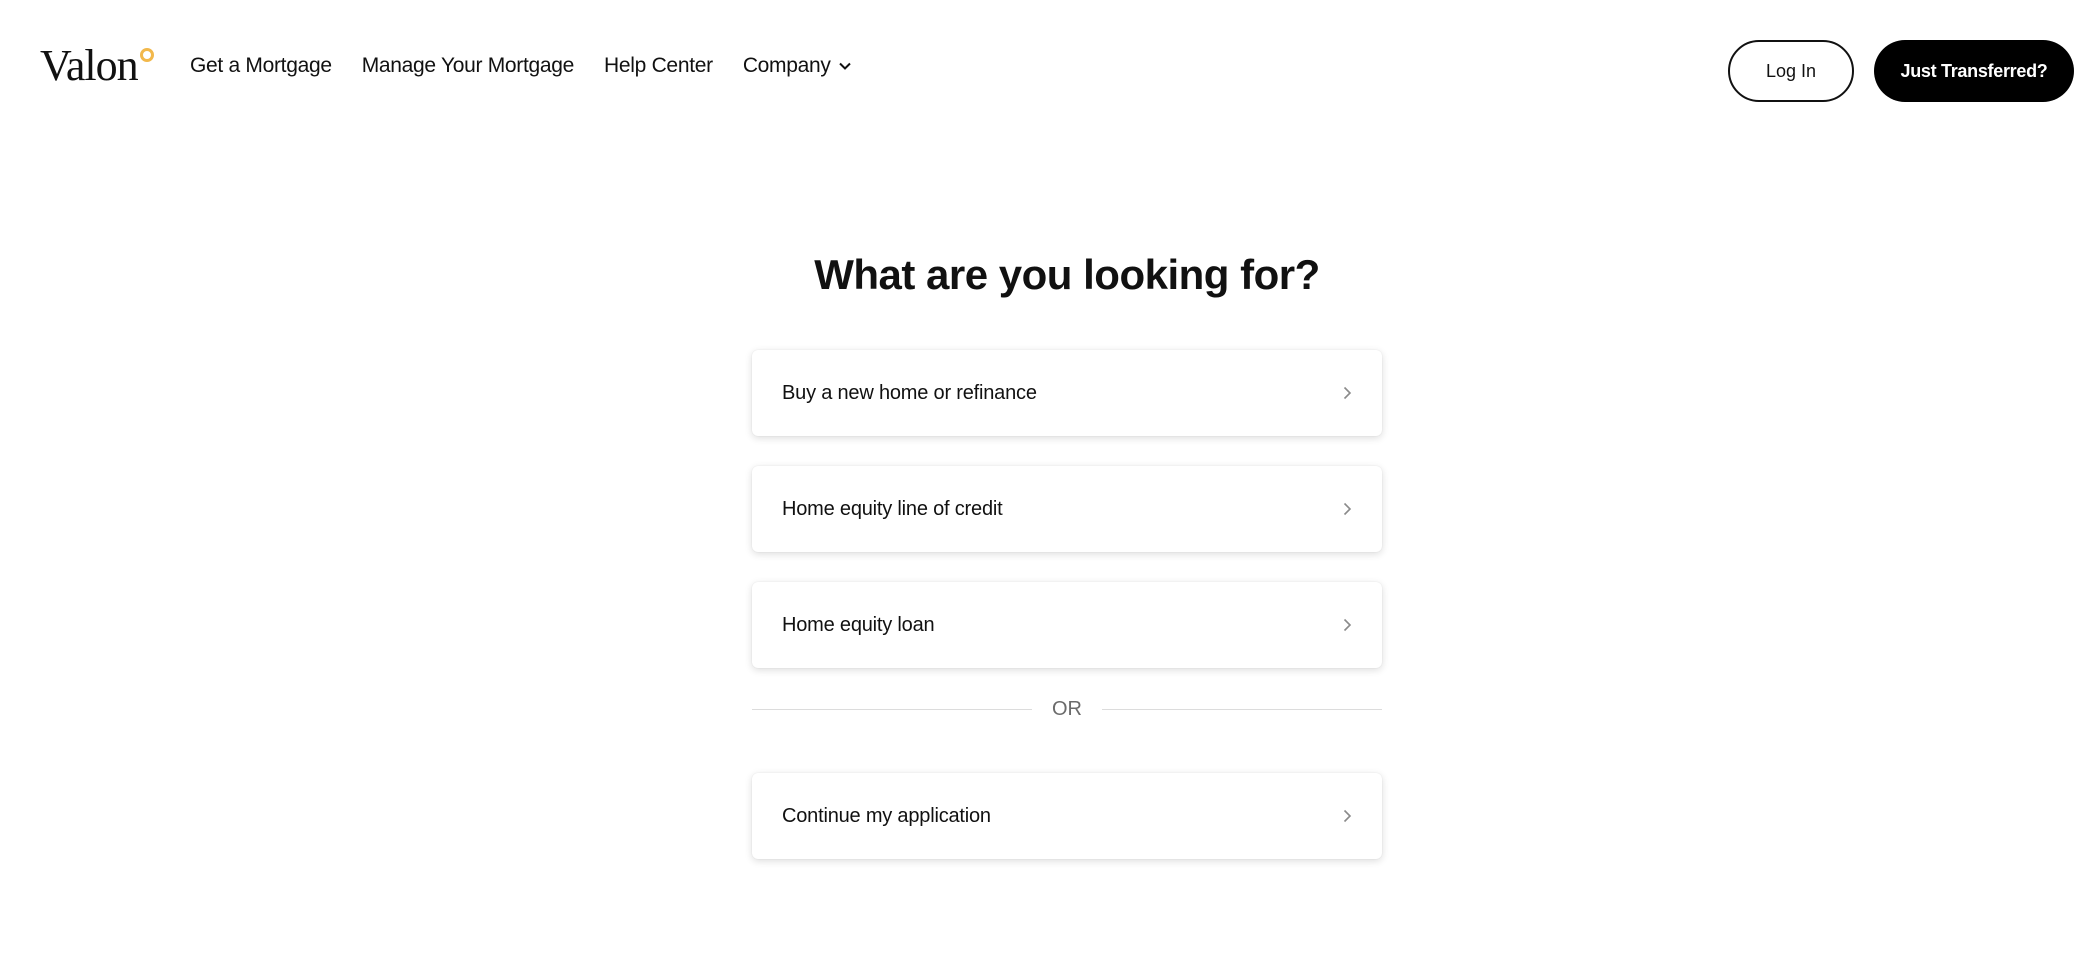 The height and width of the screenshot is (954, 2098). What do you see at coordinates (1974, 71) in the screenshot?
I see `just-transferred-button: Just Transferred?` at bounding box center [1974, 71].